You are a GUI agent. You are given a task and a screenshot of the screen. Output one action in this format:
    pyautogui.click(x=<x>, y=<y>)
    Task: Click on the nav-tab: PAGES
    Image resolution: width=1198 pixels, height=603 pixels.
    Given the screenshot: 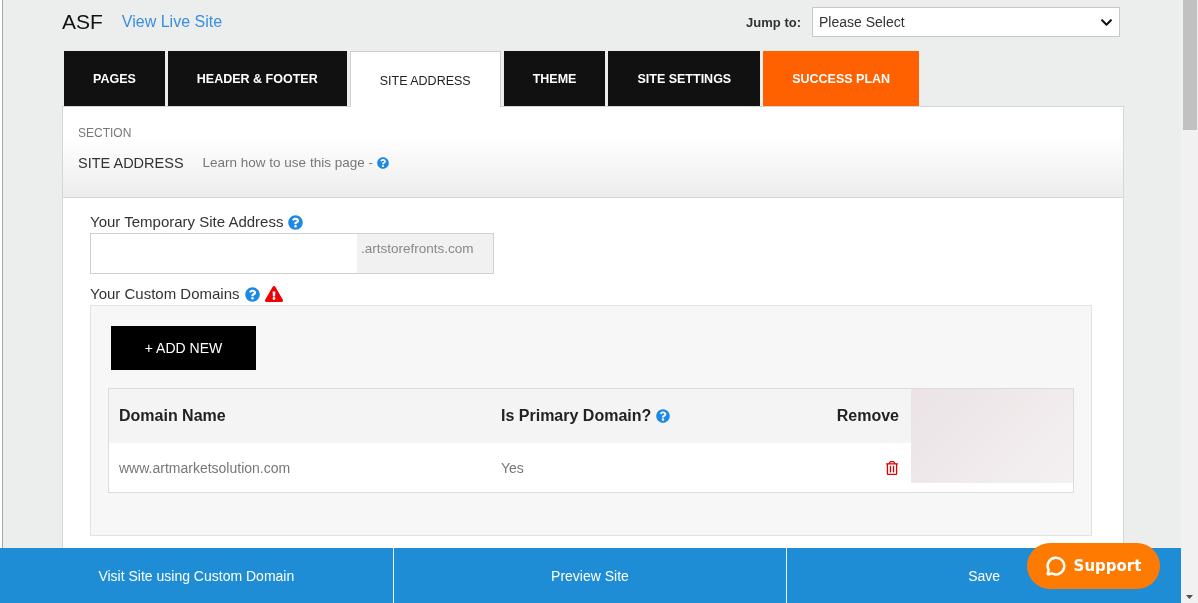 What is the action you would take?
    pyautogui.click(x=114, y=78)
    